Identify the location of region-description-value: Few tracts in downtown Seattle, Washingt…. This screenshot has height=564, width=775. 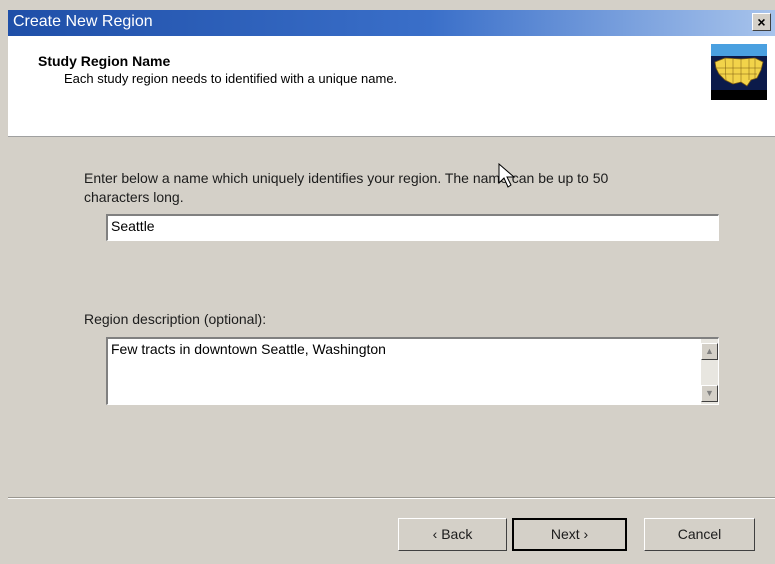
(248, 349).